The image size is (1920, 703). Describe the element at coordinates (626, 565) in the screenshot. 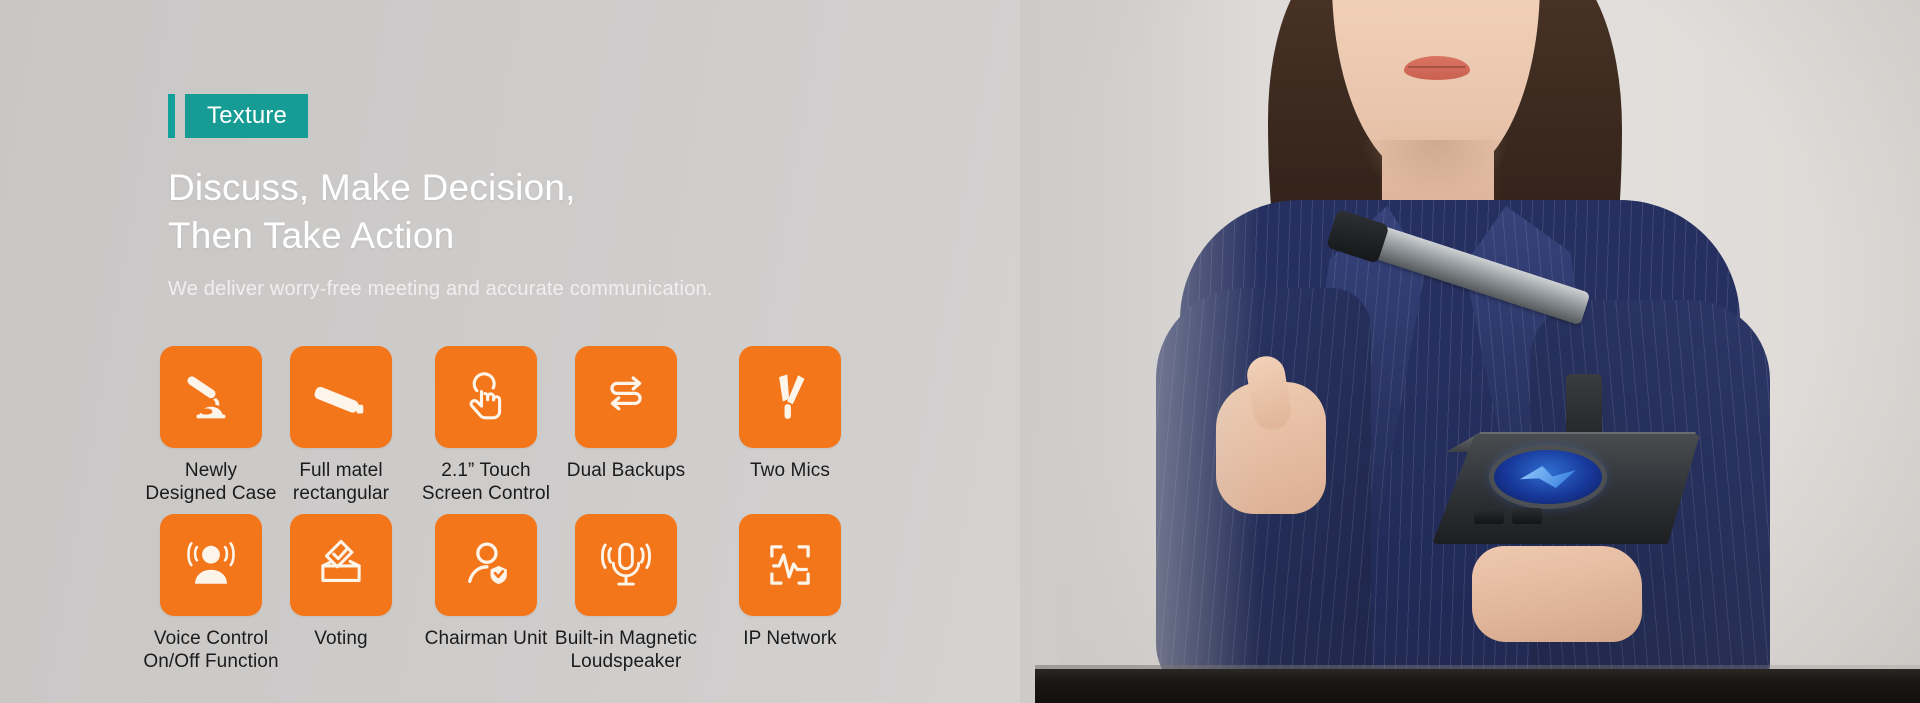

I see `magnetic-loudspeaker-mic-icon` at that location.